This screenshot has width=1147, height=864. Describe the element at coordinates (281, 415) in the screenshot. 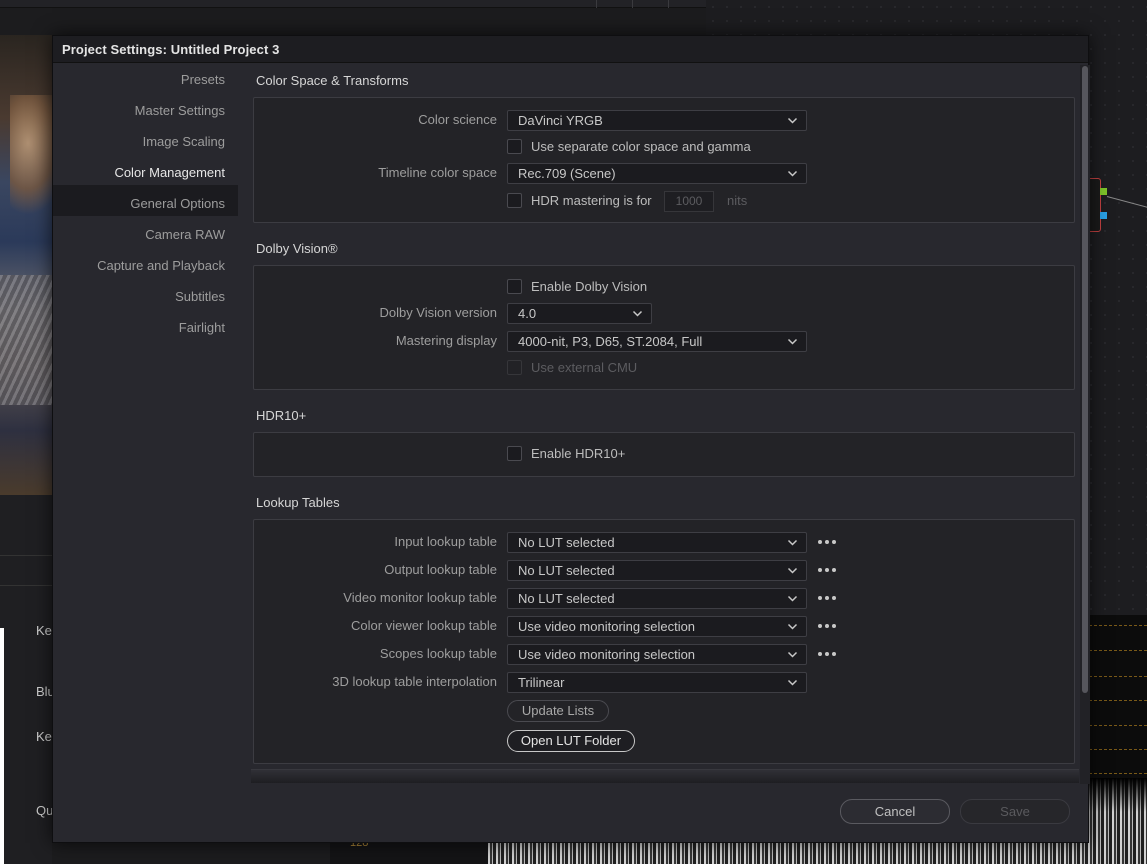

I see `section-title-hdr10: HDR10+` at that location.